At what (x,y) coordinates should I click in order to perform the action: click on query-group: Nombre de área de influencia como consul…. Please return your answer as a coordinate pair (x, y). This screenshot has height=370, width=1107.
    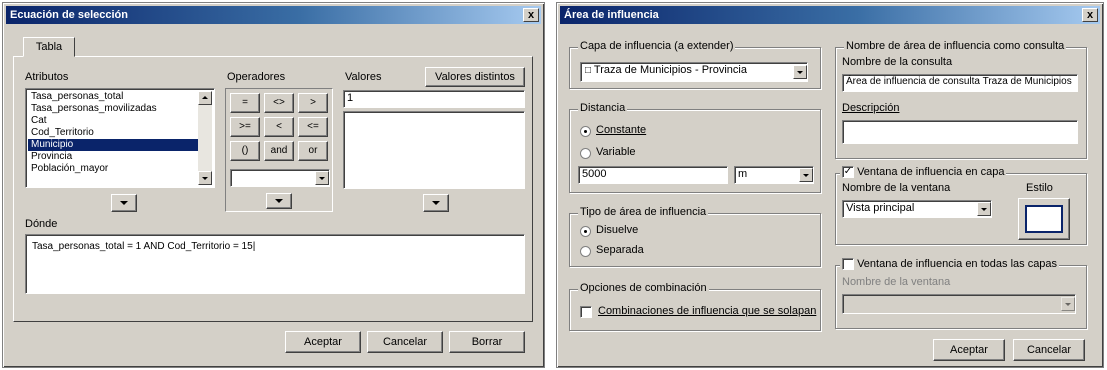
    Looking at the image, I should click on (961, 99).